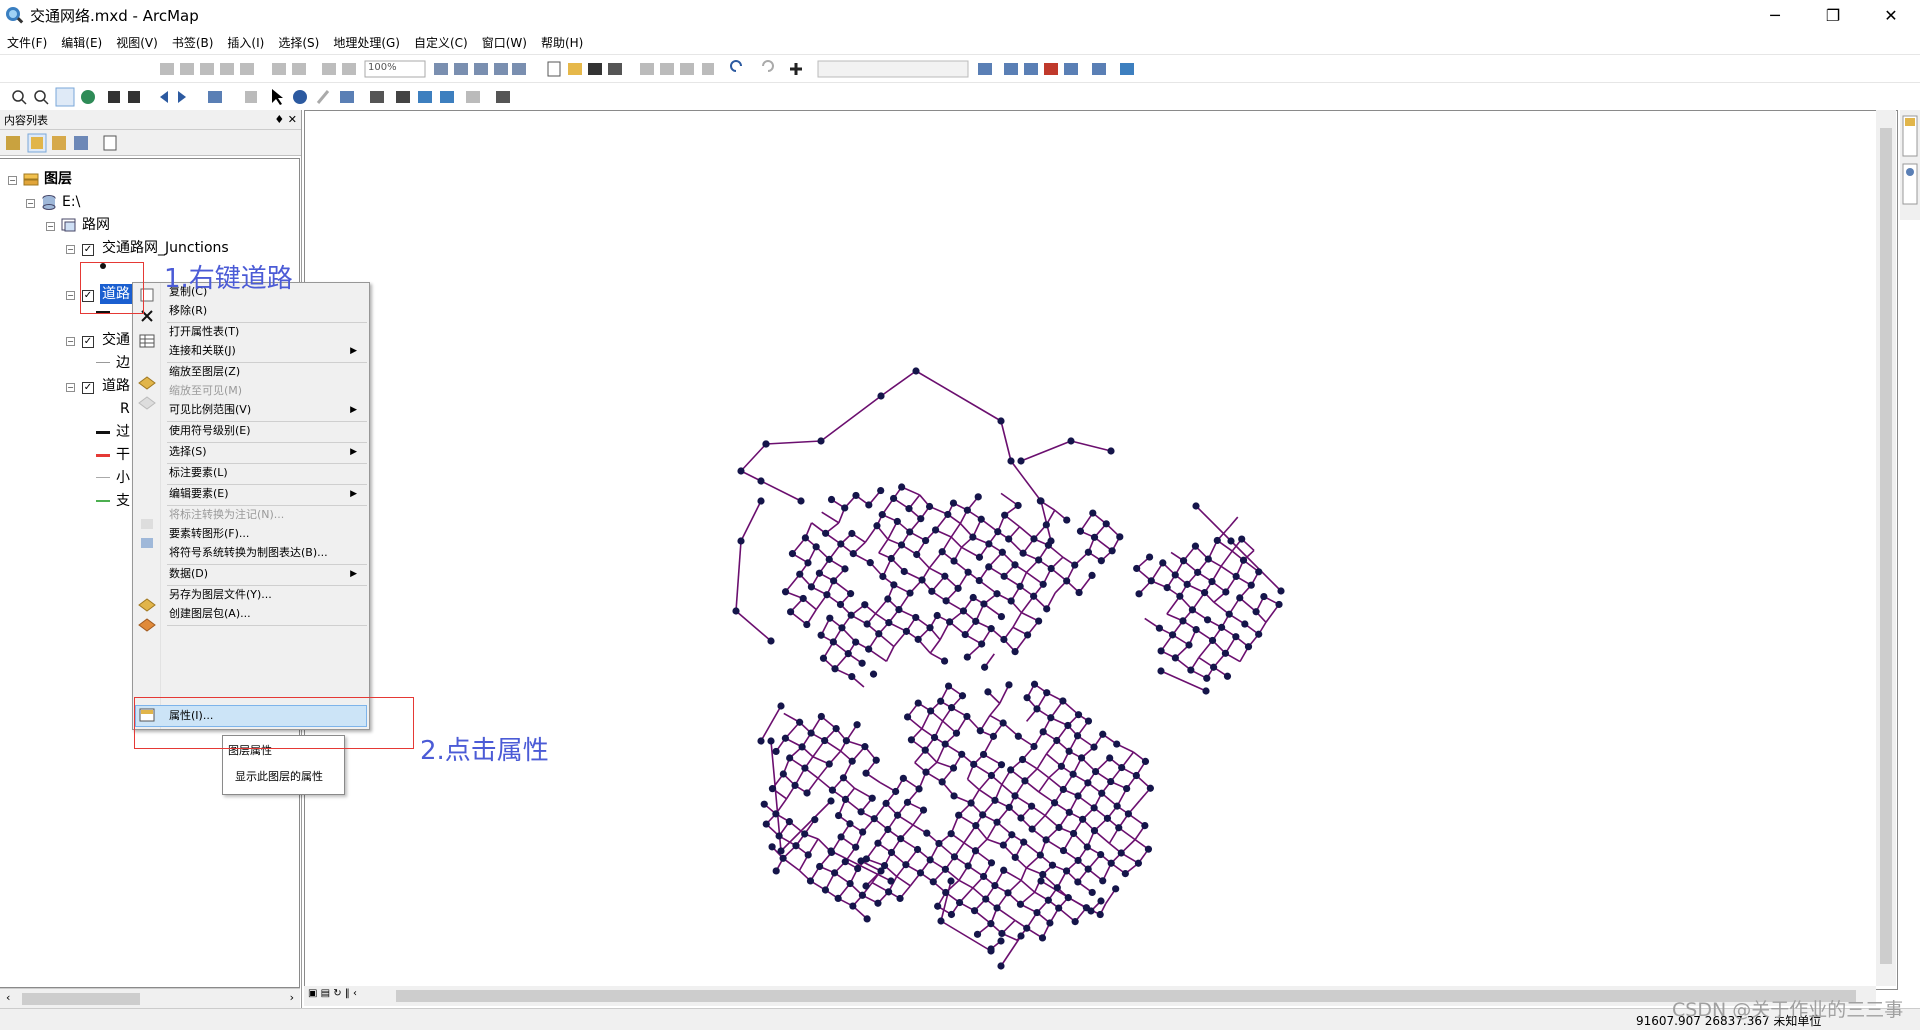  What do you see at coordinates (88, 388) in the screenshot?
I see `road2-visibility-checkbox: ✓` at bounding box center [88, 388].